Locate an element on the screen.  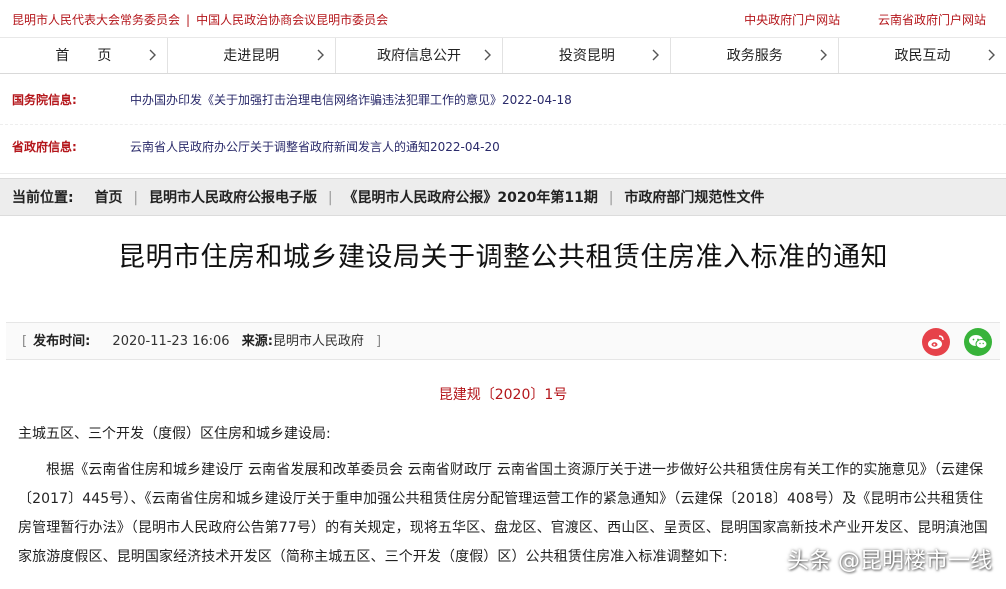
article-addressee: 主城五区、三个开发（度假）区住房和城乡建设局: is located at coordinates (174, 434).